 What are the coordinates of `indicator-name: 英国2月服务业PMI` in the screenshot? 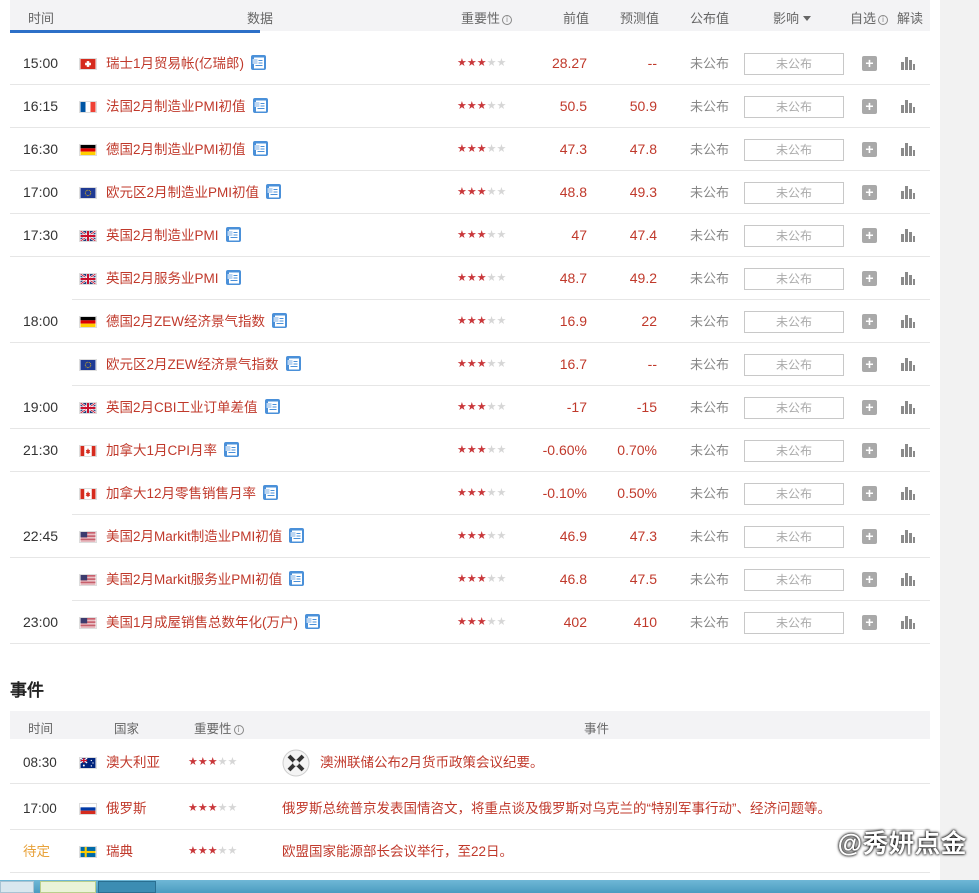 It's located at (174, 278).